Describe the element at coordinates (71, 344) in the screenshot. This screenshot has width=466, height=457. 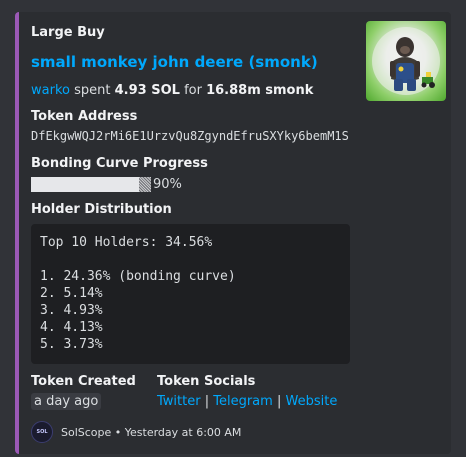
I see `holder-line: 5. 3.73%` at that location.